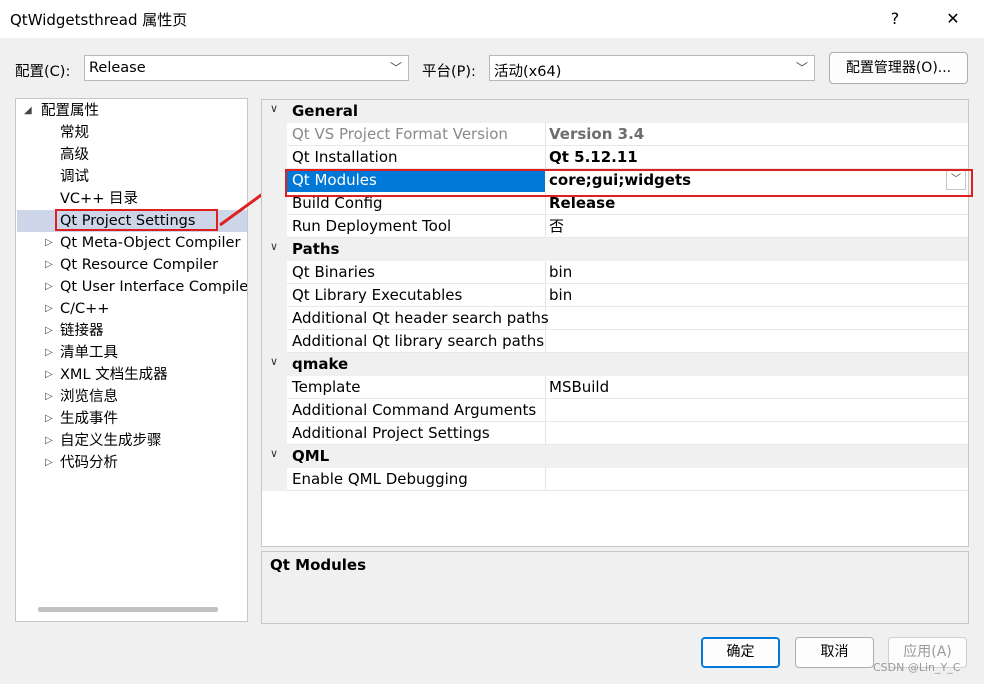 The height and width of the screenshot is (684, 984). What do you see at coordinates (895, 19) in the screenshot?
I see `help-button: ?` at bounding box center [895, 19].